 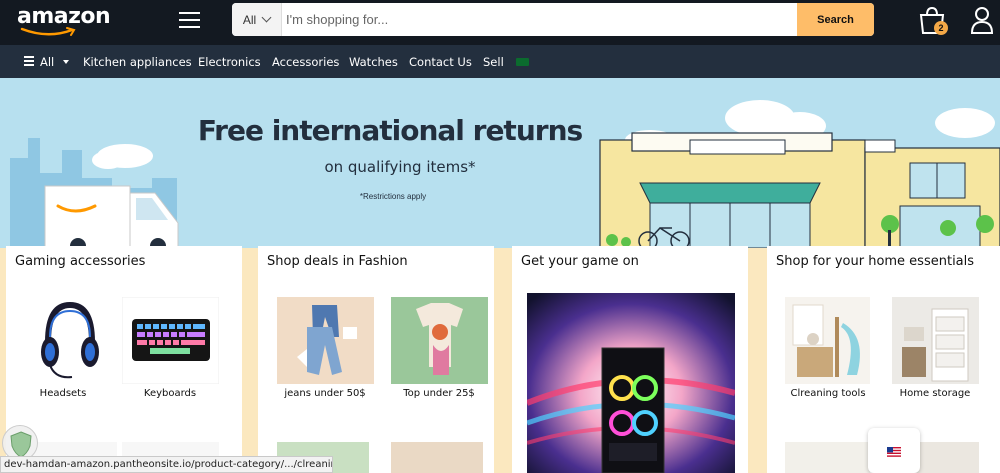 I want to click on hero-subtitle: on qualifying items*, so click(x=400, y=167).